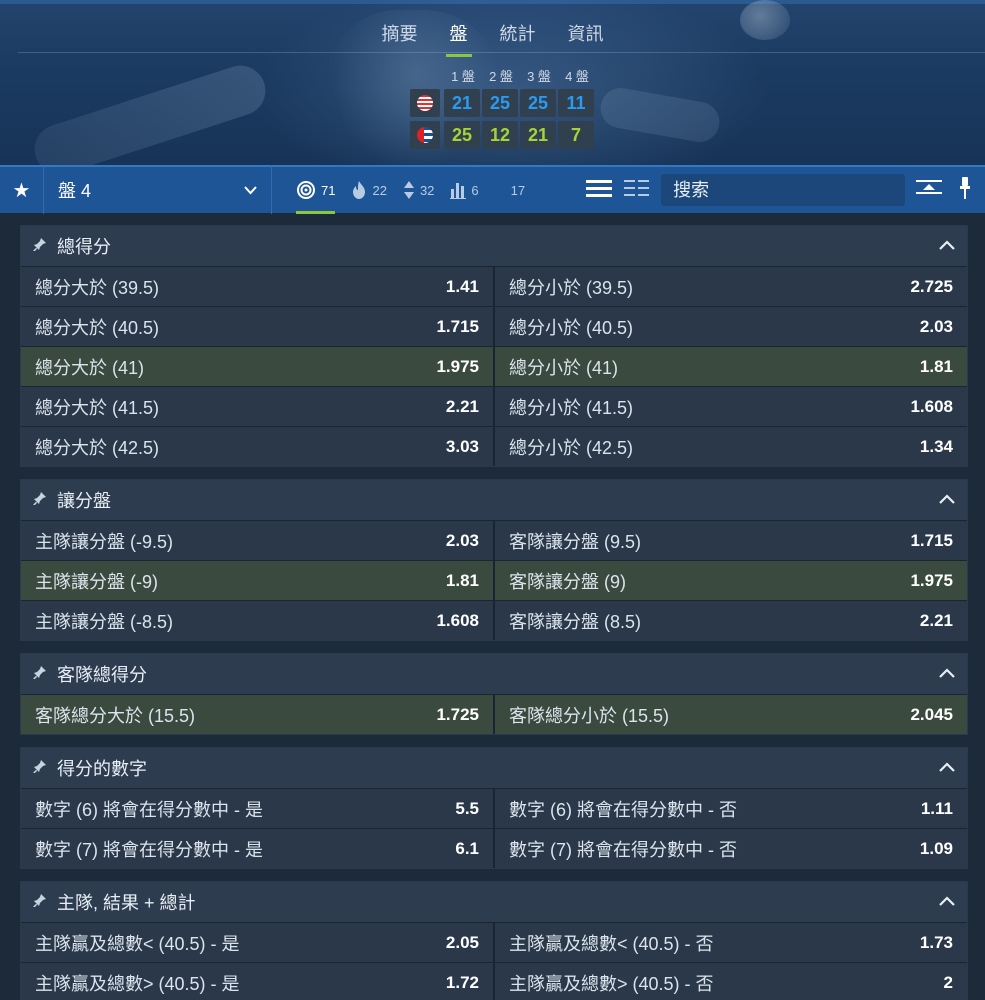 The width and height of the screenshot is (985, 1000). Describe the element at coordinates (730, 366) in the screenshot. I see `odds-button: 總分小於 (41) 1.81` at that location.